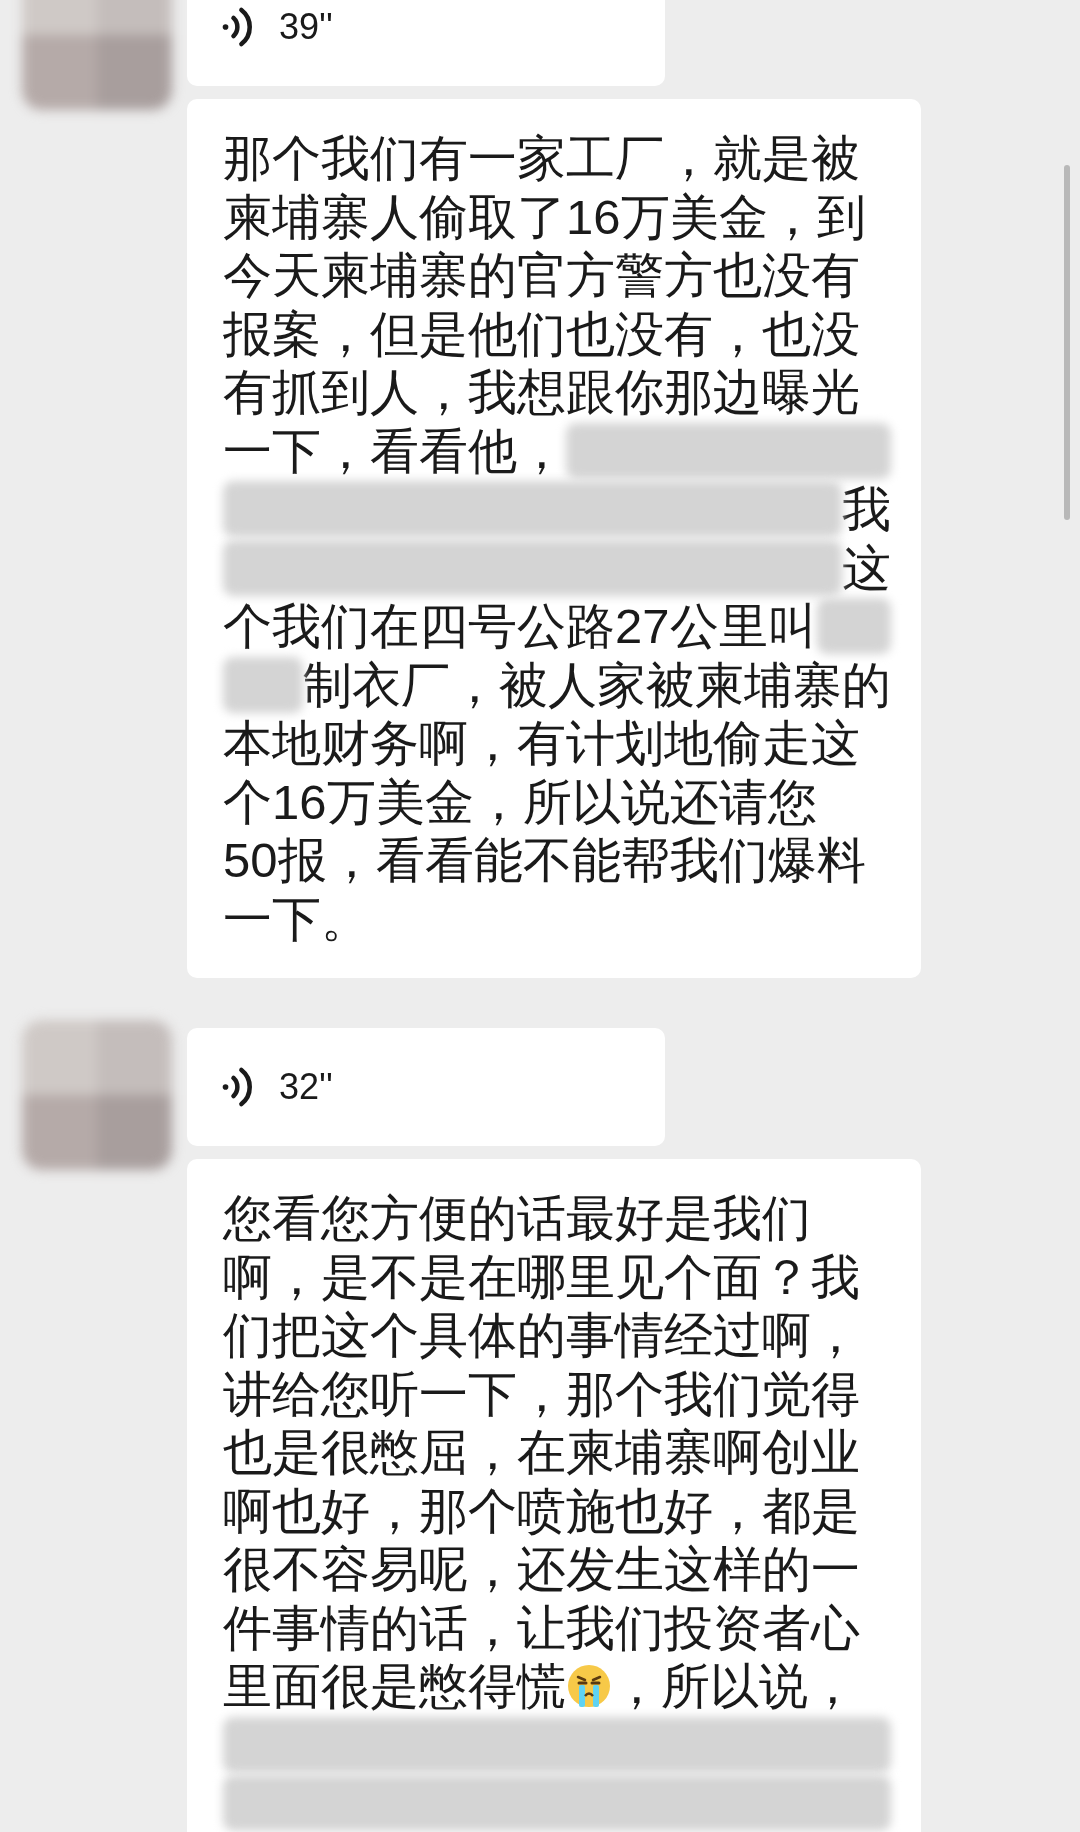 The image size is (1080, 1832). Describe the element at coordinates (426, 1087) in the screenshot. I see `voice-message-bubble: 32''` at that location.